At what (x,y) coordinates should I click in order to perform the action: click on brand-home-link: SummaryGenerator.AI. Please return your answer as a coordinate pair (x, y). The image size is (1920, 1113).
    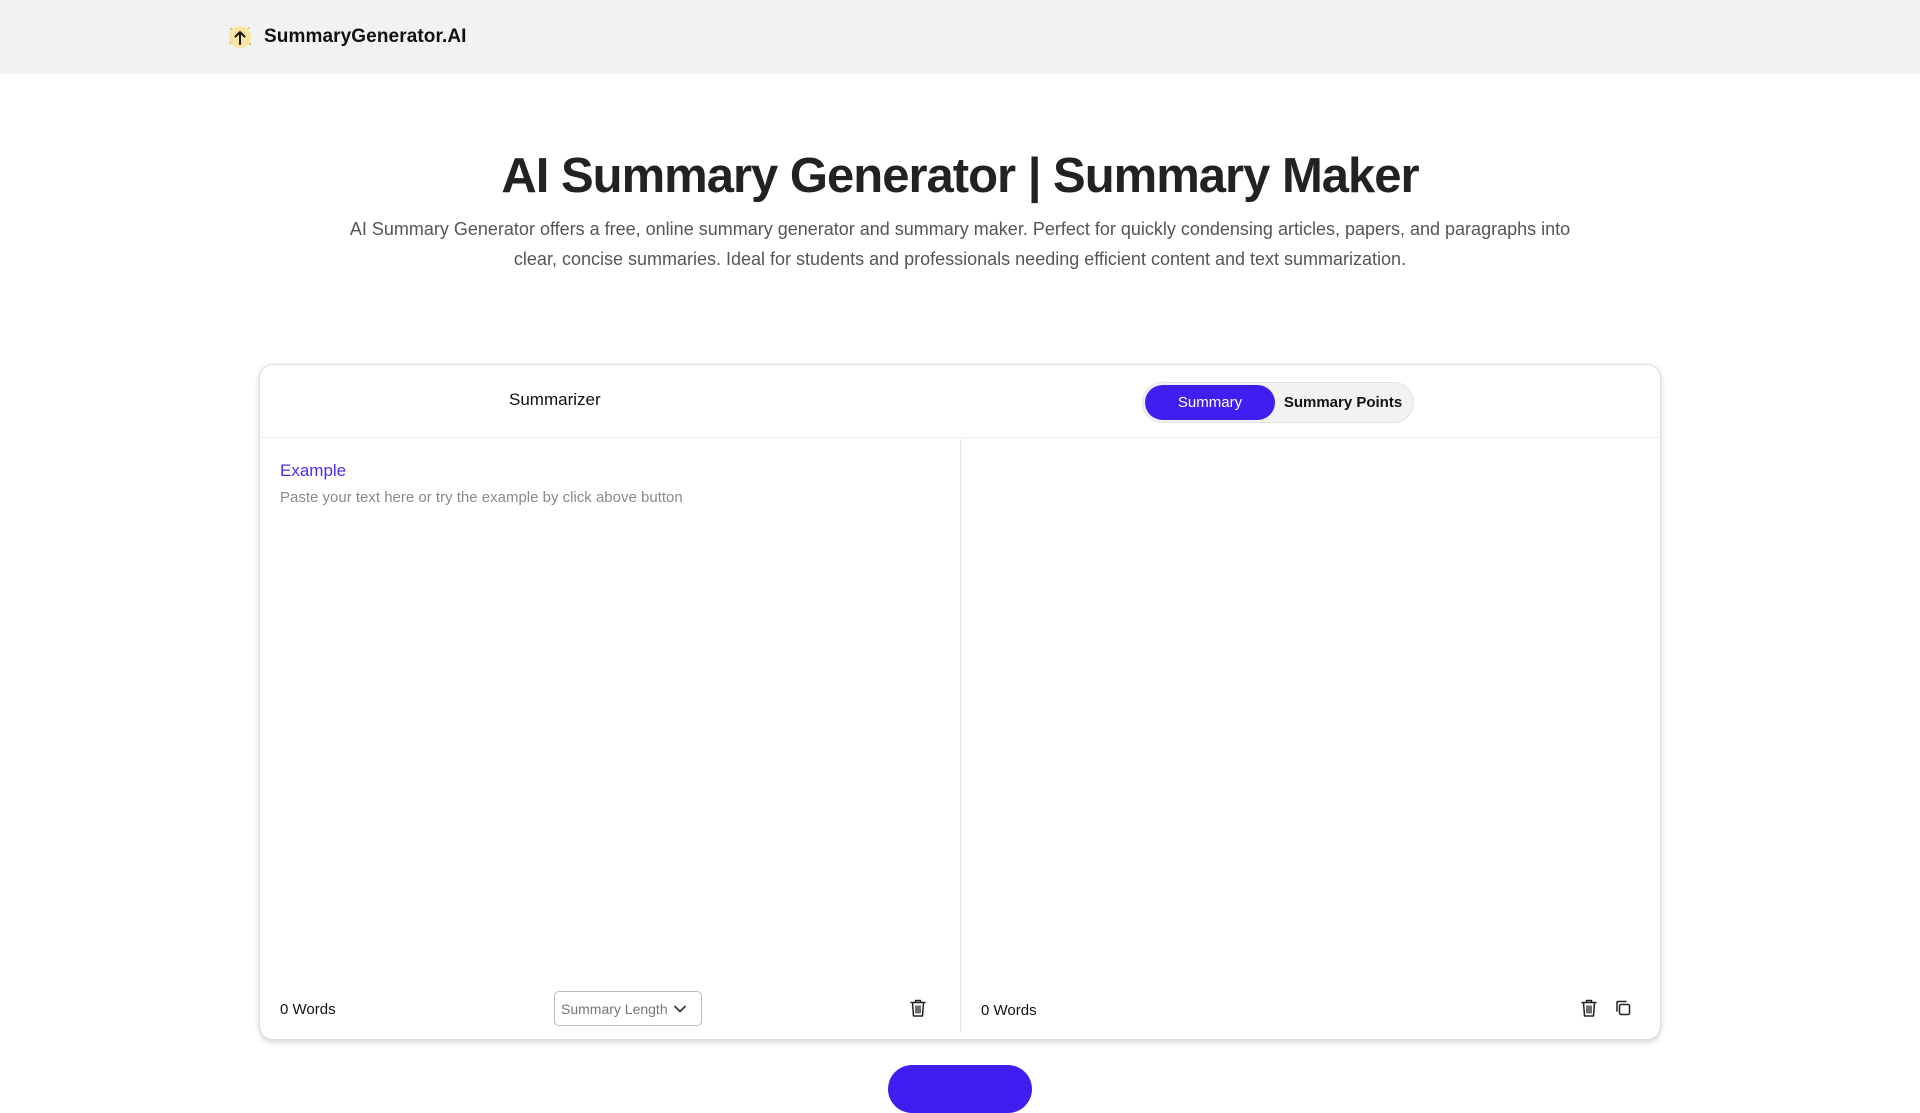
    Looking at the image, I should click on (346, 37).